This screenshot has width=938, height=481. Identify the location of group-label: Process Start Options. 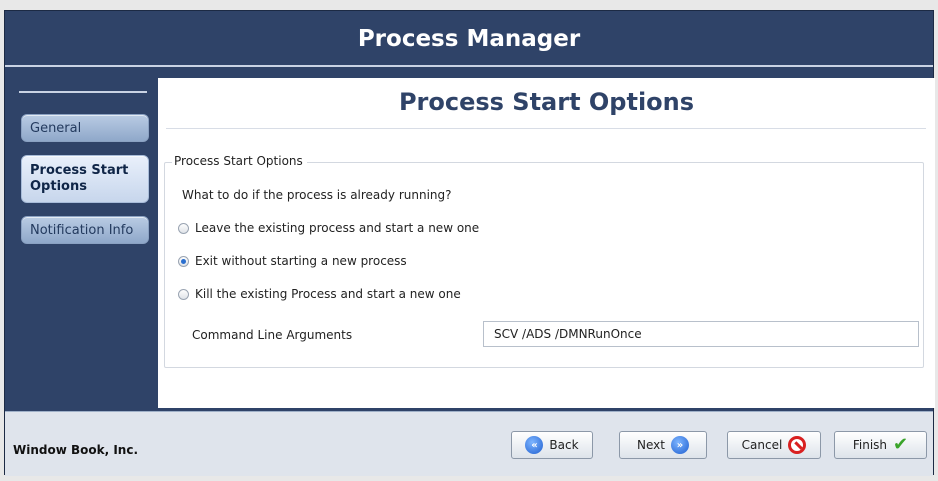
(239, 161).